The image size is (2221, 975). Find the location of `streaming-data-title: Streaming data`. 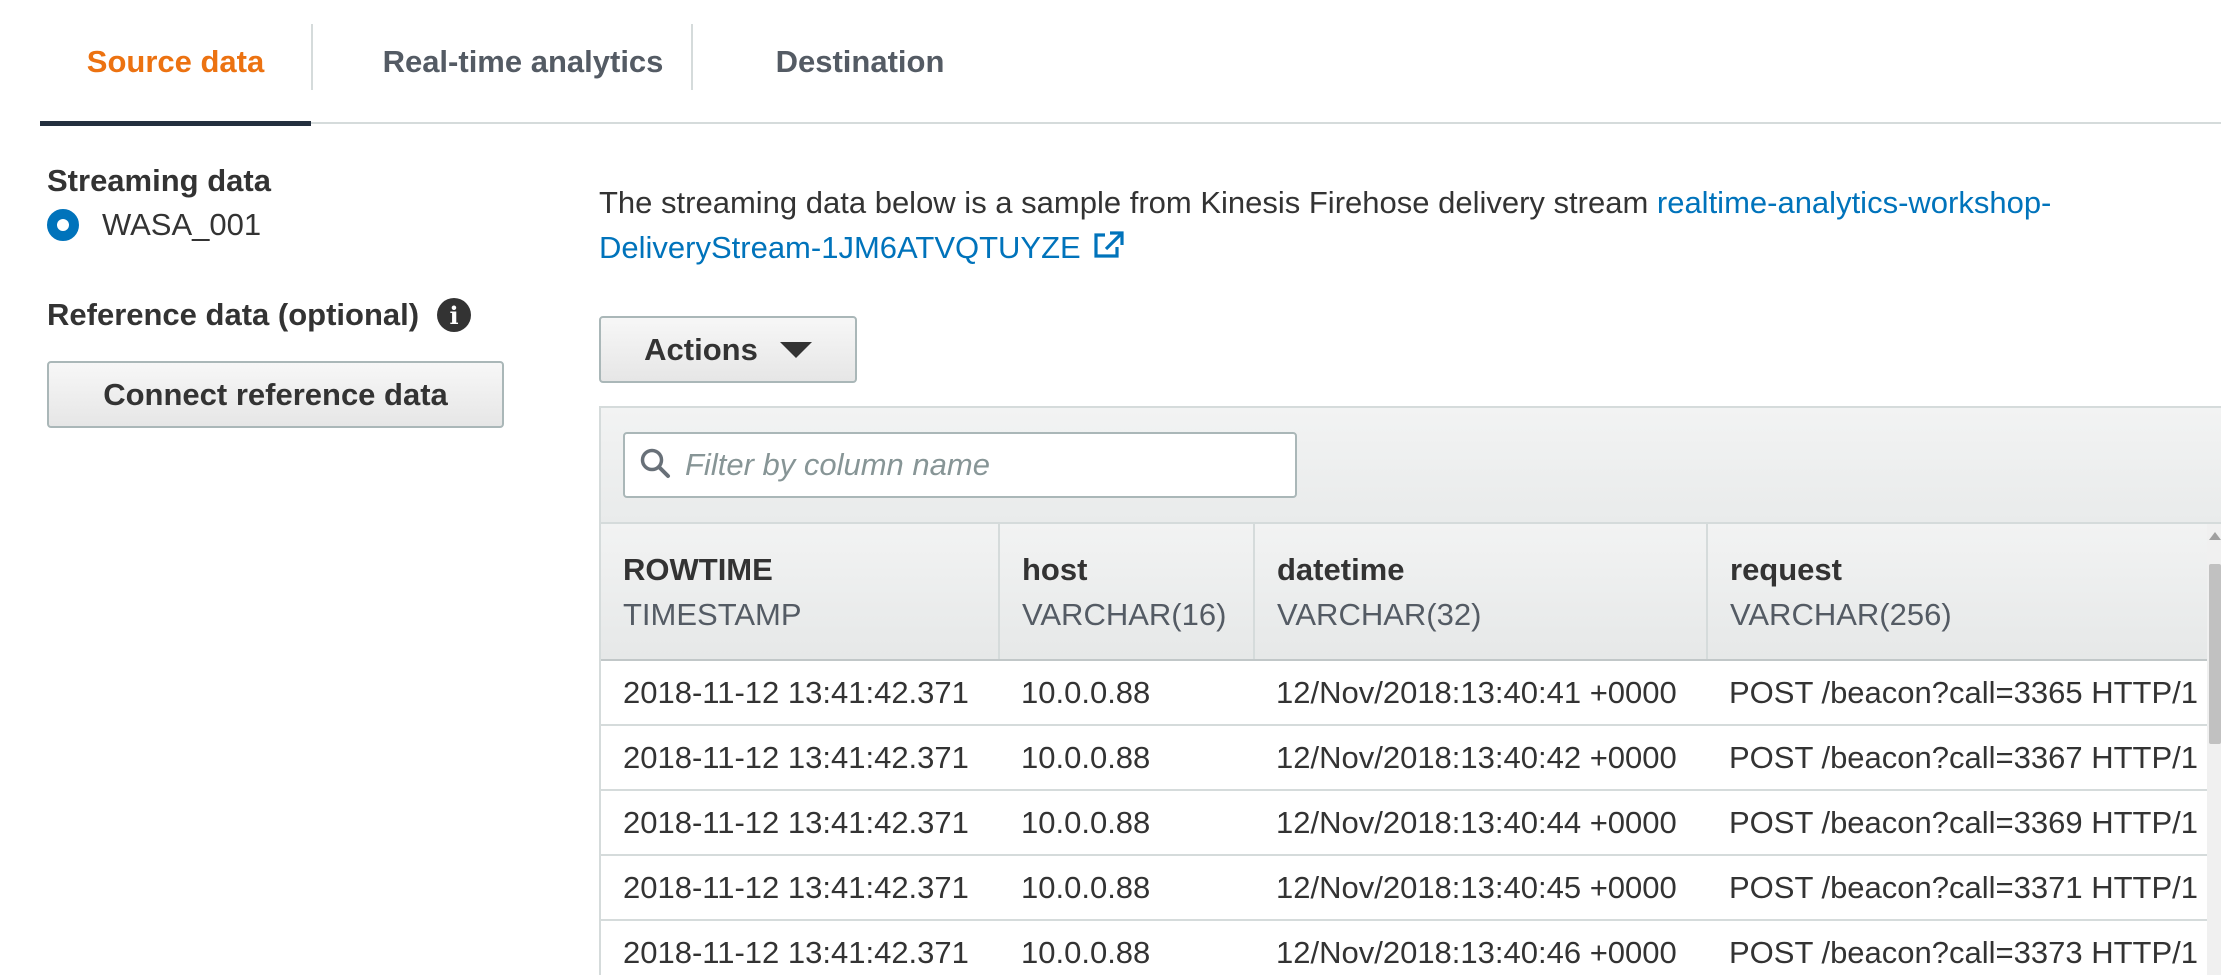

streaming-data-title: Streaming data is located at coordinates (159, 180).